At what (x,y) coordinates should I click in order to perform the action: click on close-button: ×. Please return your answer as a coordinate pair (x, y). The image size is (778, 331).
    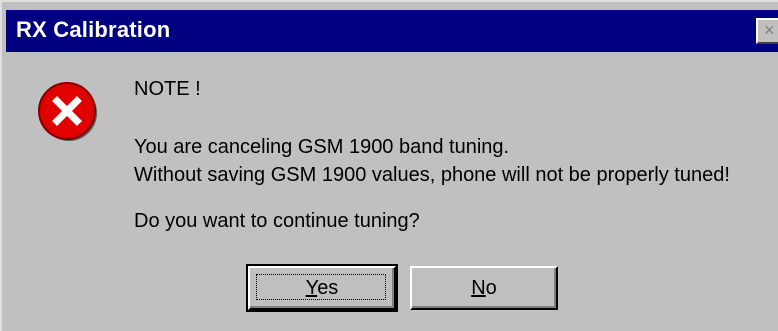
    Looking at the image, I should click on (767, 31).